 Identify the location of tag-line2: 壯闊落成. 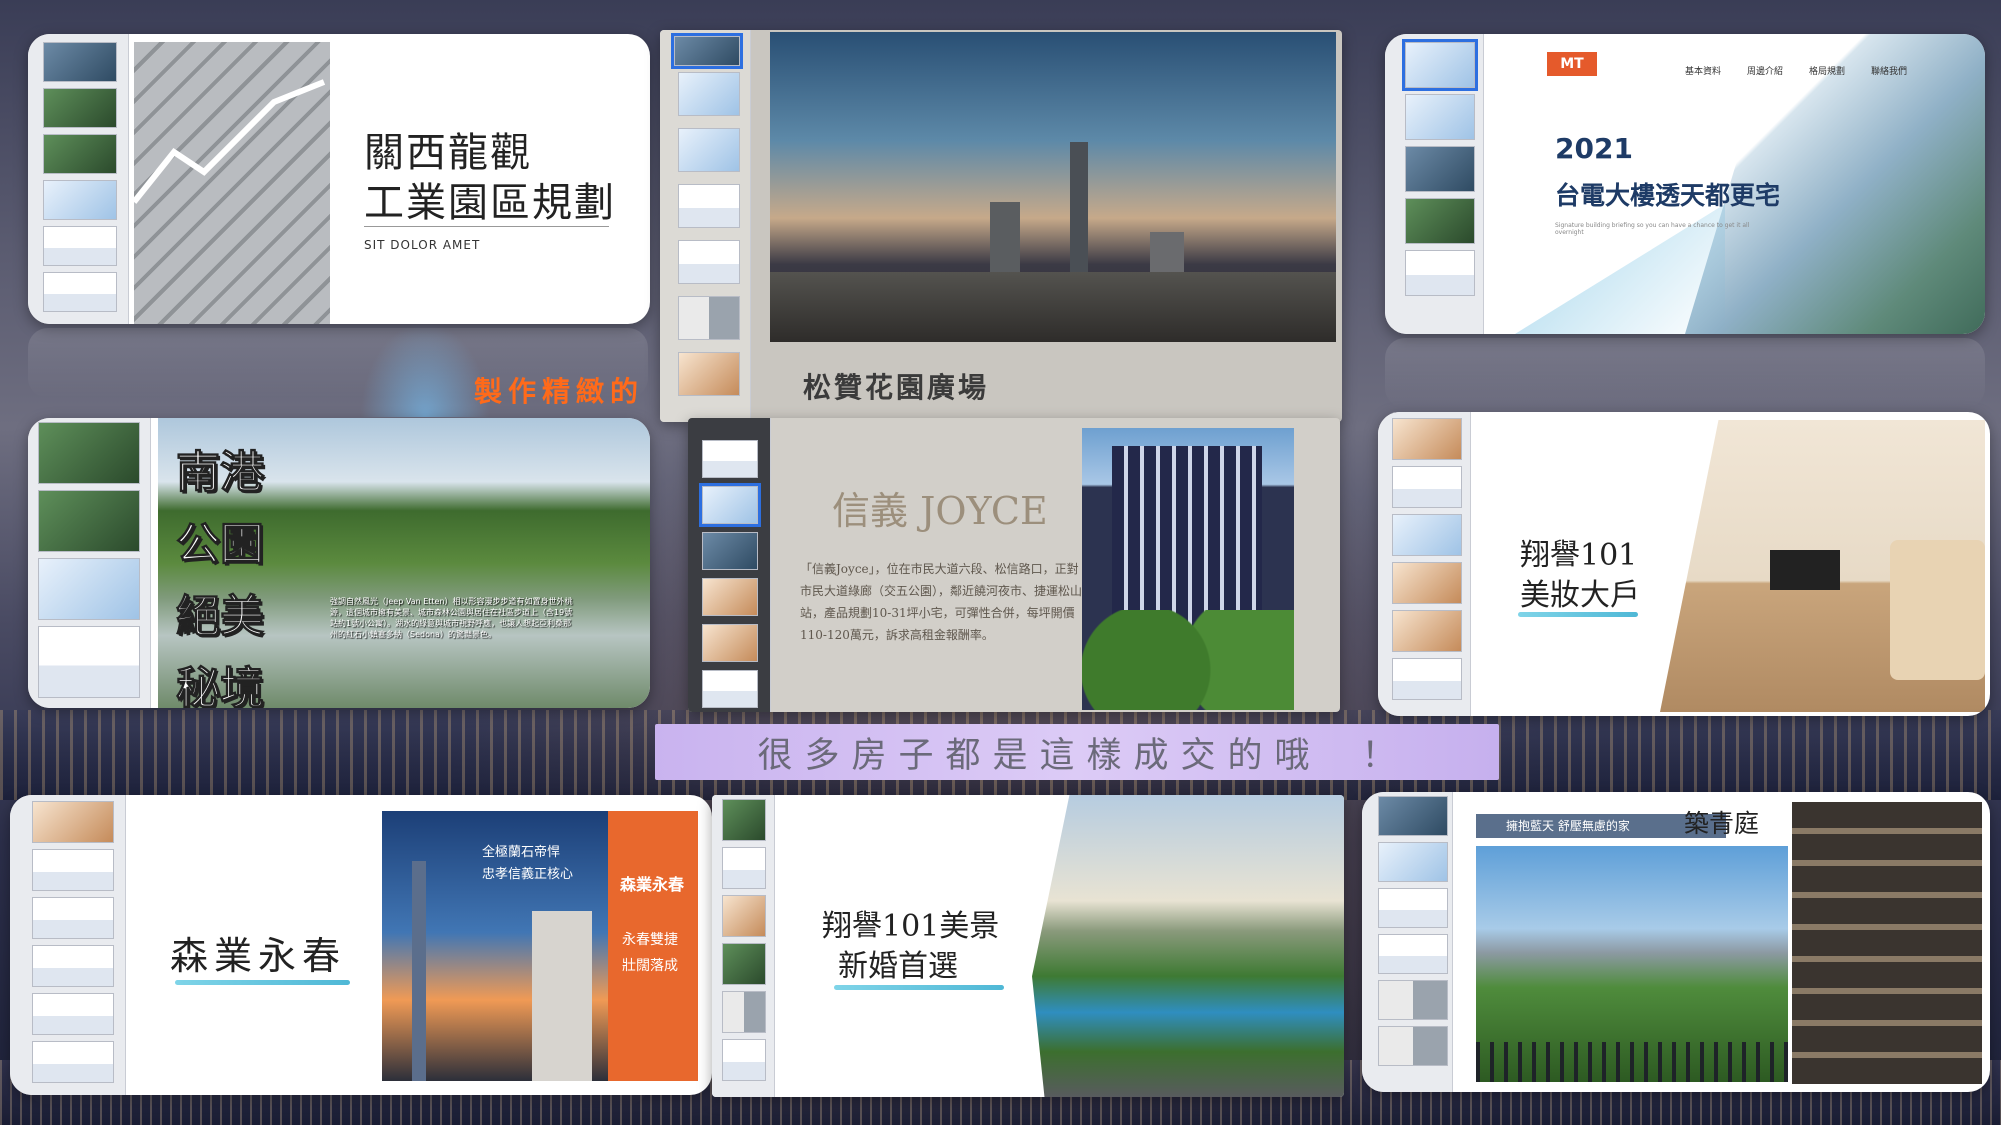
(650, 966).